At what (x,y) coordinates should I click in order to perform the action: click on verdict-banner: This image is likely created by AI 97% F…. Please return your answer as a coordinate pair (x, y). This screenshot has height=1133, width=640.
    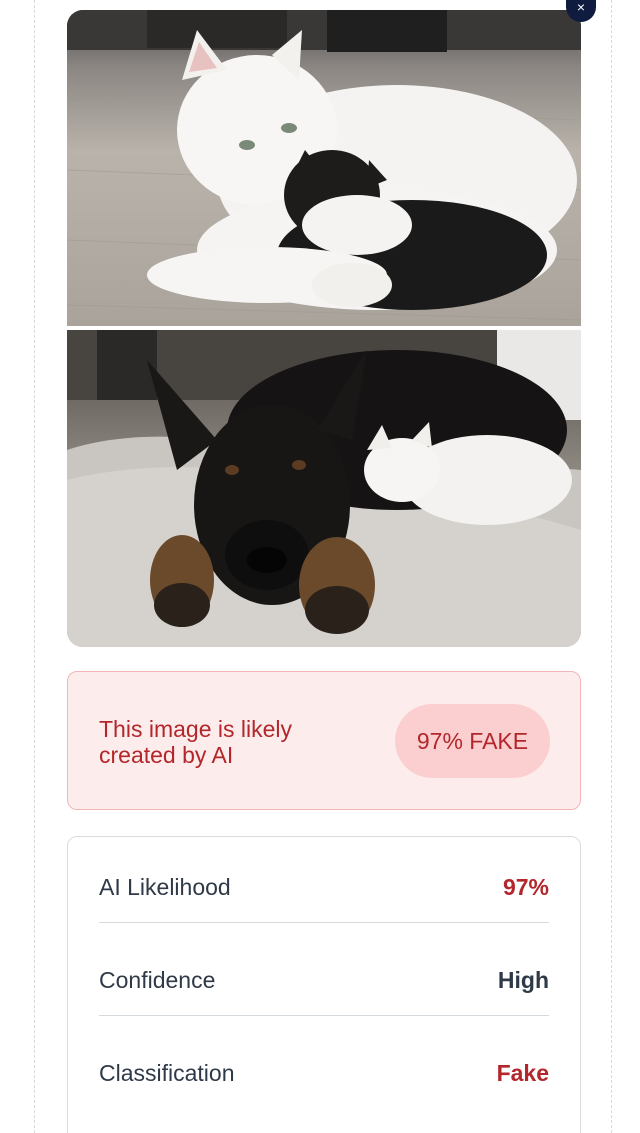
    Looking at the image, I should click on (324, 740).